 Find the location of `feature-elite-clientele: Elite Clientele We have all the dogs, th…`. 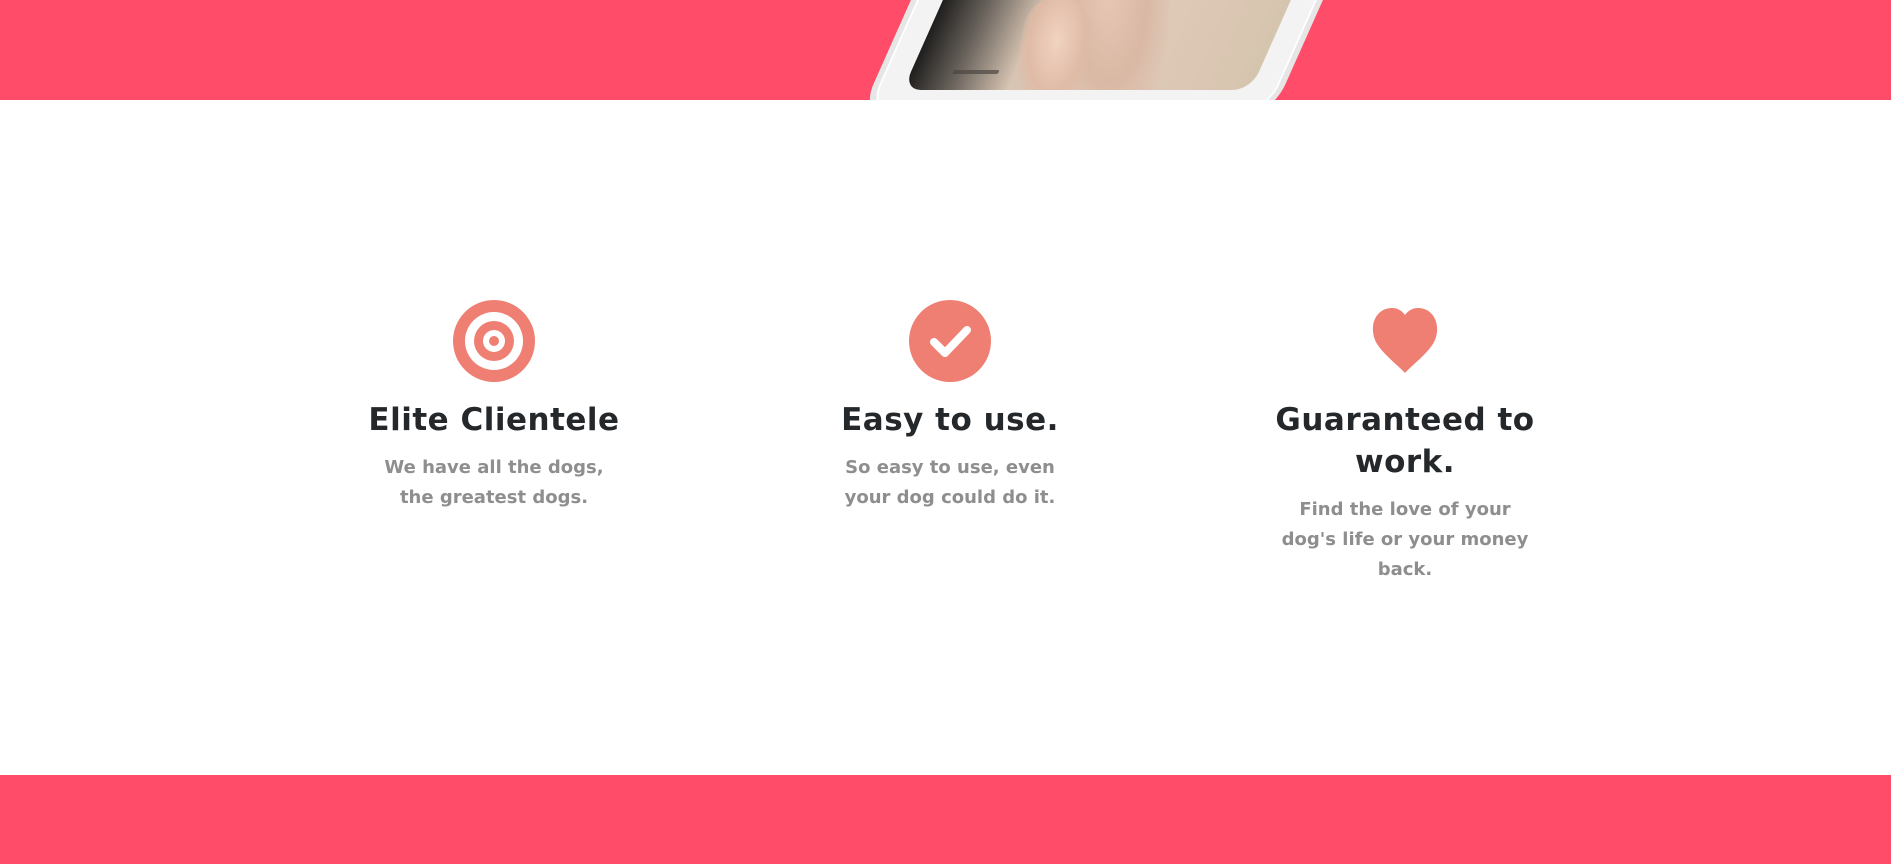

feature-elite-clientele: Elite Clientele We have all the dogs, th… is located at coordinates (494, 406).